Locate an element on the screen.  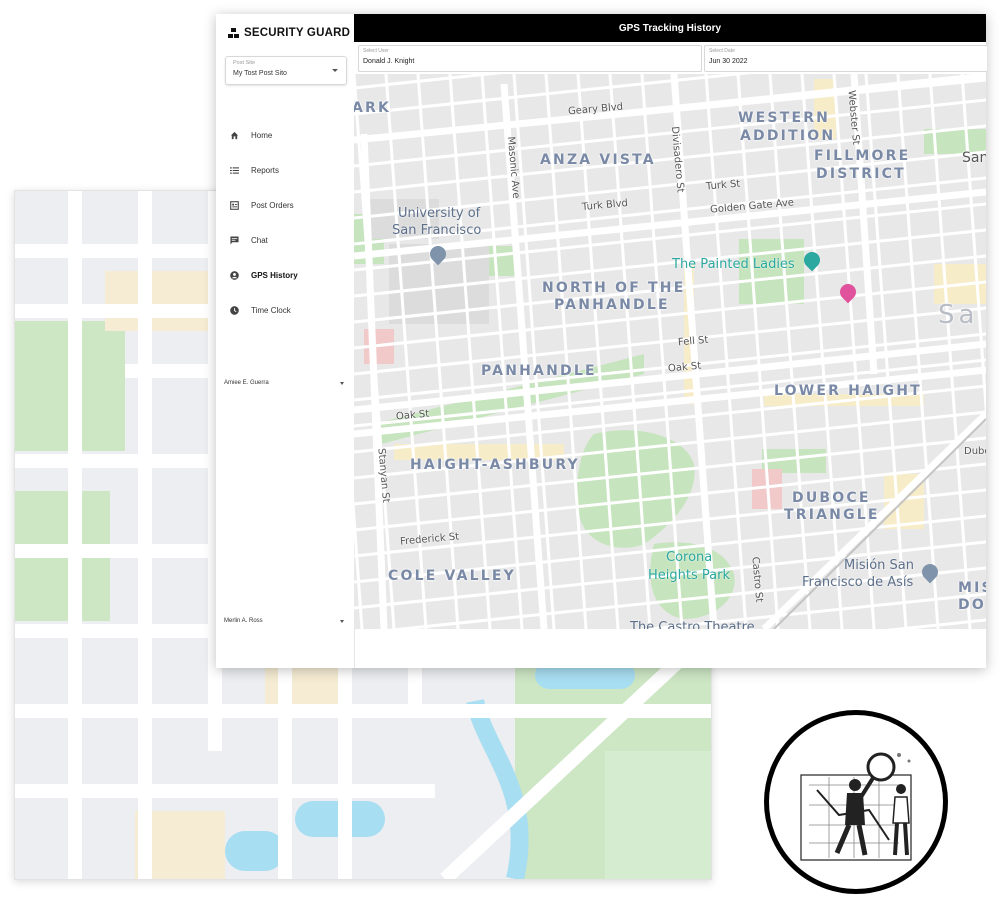
district-label: ADDITION is located at coordinates (788, 136).